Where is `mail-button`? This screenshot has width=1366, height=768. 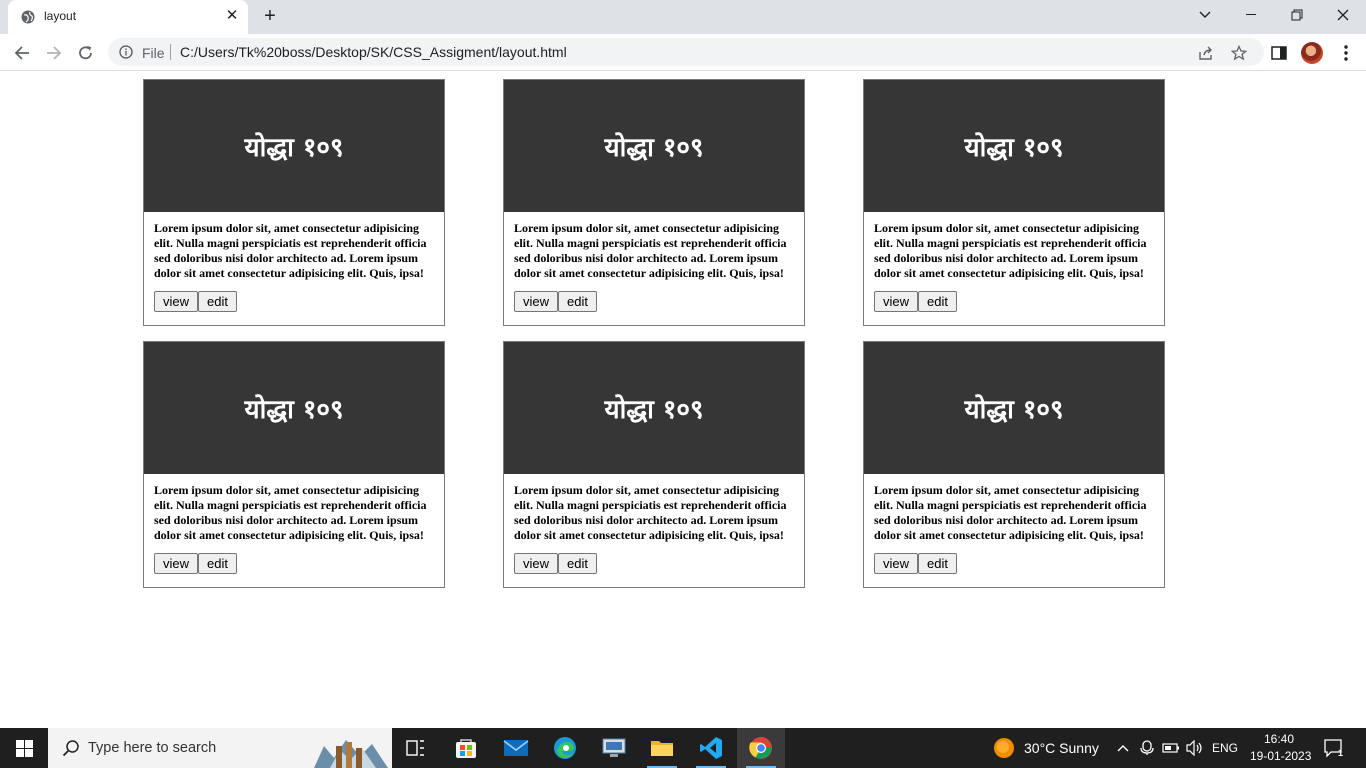
mail-button is located at coordinates (516, 748).